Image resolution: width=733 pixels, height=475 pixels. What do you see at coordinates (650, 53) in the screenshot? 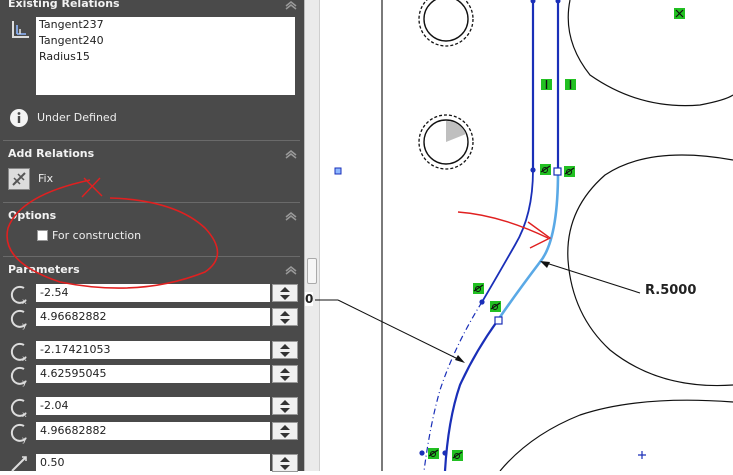
I see `large-circle-top` at bounding box center [650, 53].